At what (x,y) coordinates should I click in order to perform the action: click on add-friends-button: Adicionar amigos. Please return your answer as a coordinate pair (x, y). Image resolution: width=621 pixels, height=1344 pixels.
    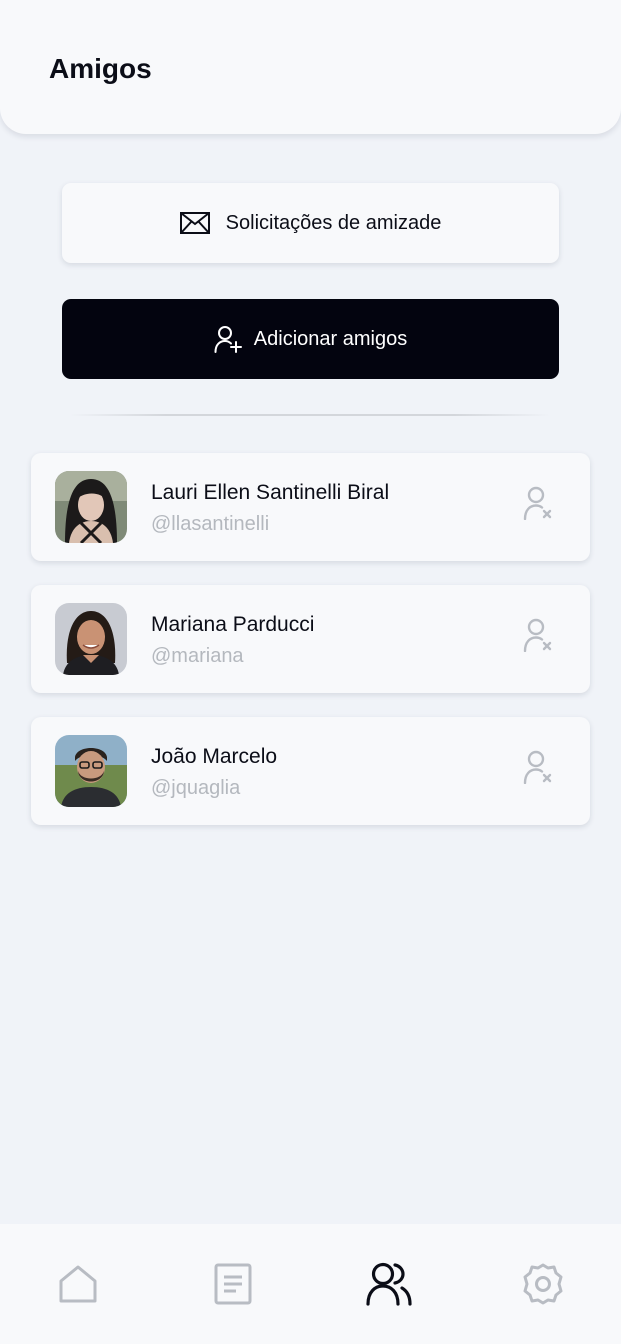
    Looking at the image, I should click on (310, 339).